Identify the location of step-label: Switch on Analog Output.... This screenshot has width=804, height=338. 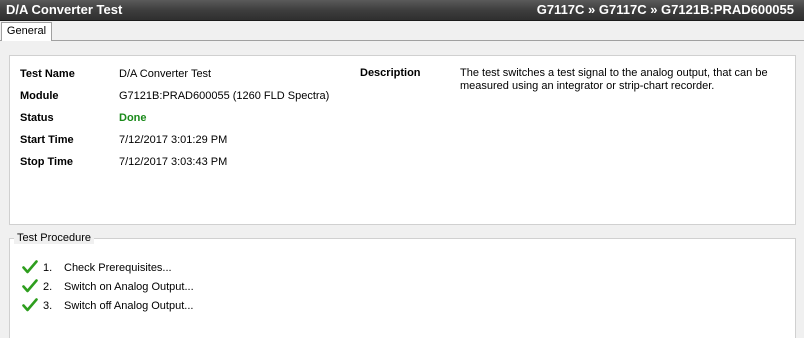
(129, 287).